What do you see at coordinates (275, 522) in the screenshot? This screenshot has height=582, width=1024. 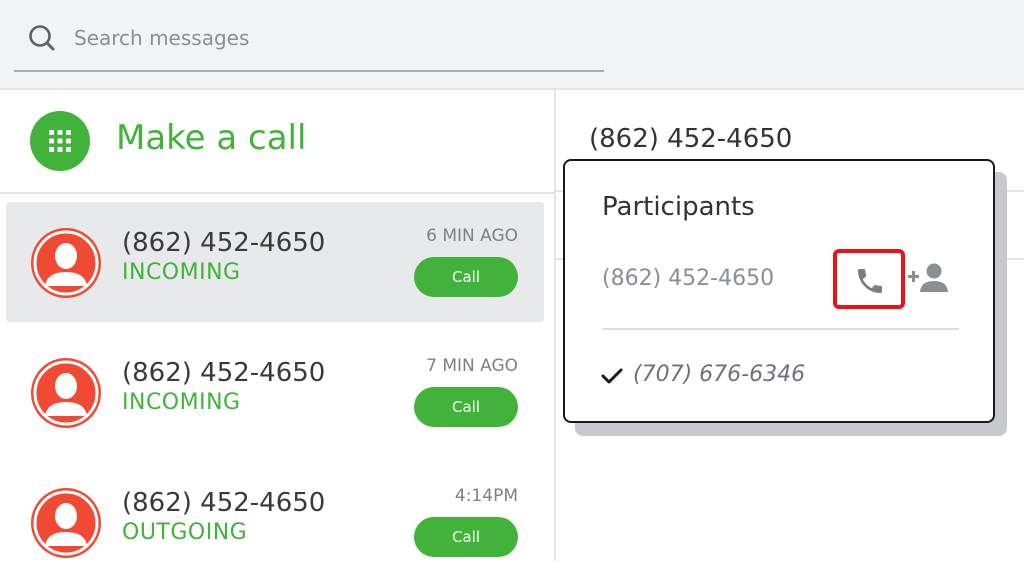 I see `call-list-item: (862) 452-4650 OUTGOING 4:14PM Call` at bounding box center [275, 522].